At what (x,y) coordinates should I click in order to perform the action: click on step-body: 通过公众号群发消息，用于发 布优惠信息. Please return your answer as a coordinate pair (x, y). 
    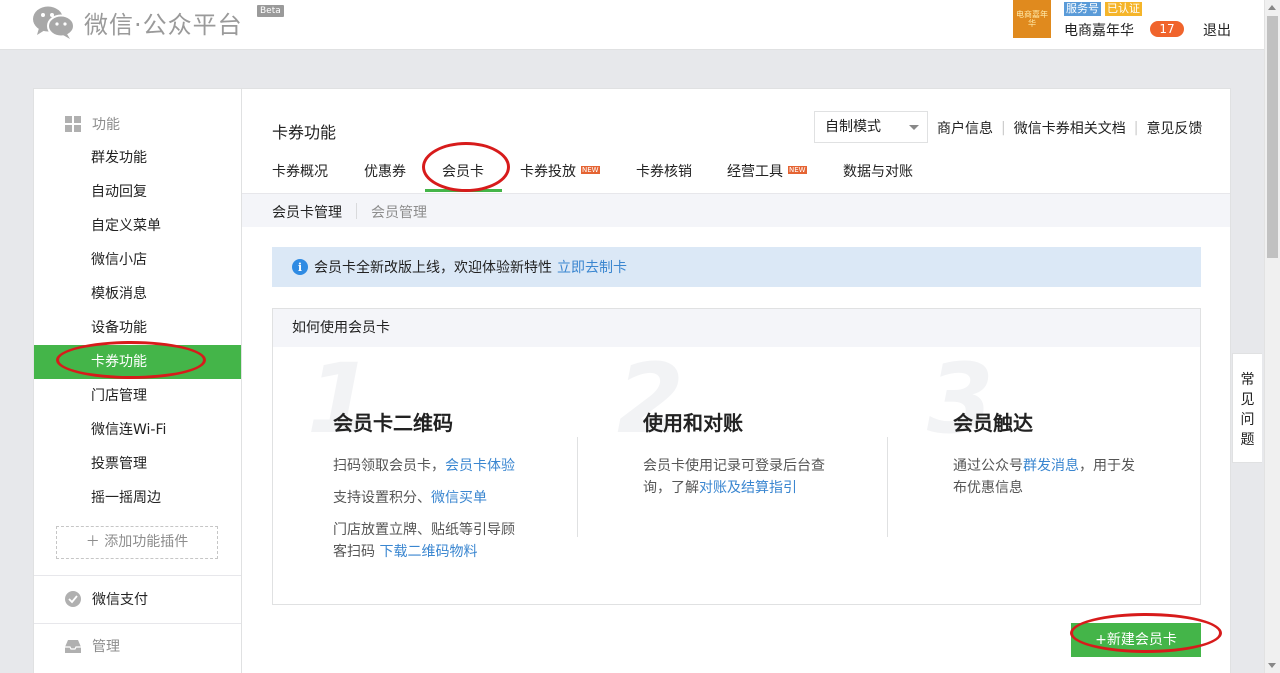
    Looking at the image, I should click on (1063, 477).